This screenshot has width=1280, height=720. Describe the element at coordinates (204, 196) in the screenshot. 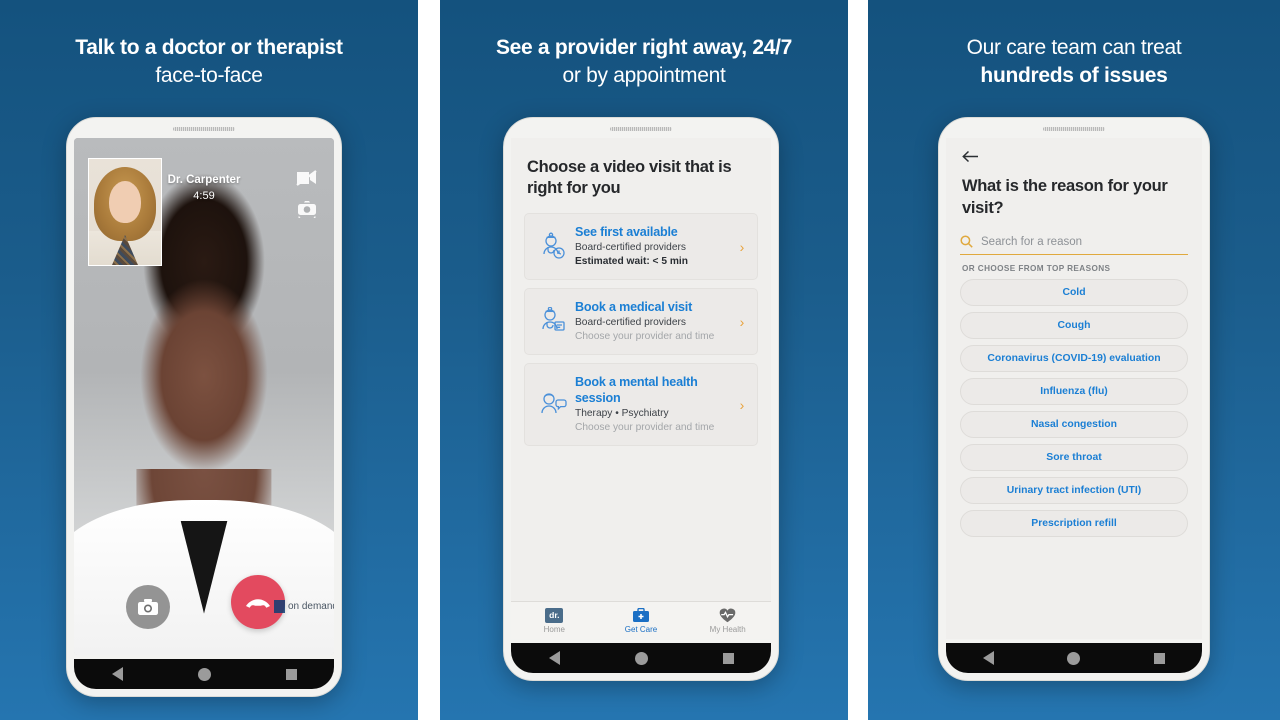

I see `call-timer: 4:59` at that location.